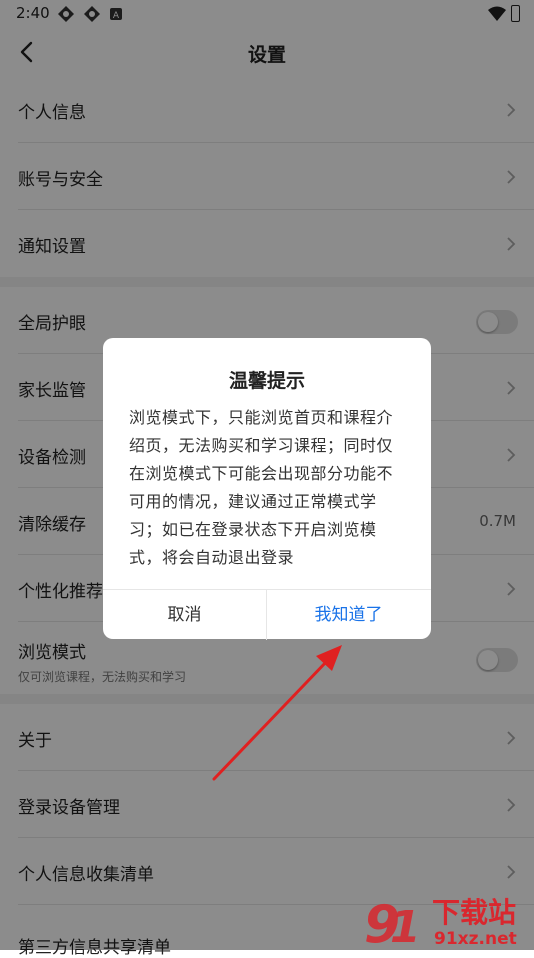  I want to click on watermark-brand: 下载站, so click(474, 912).